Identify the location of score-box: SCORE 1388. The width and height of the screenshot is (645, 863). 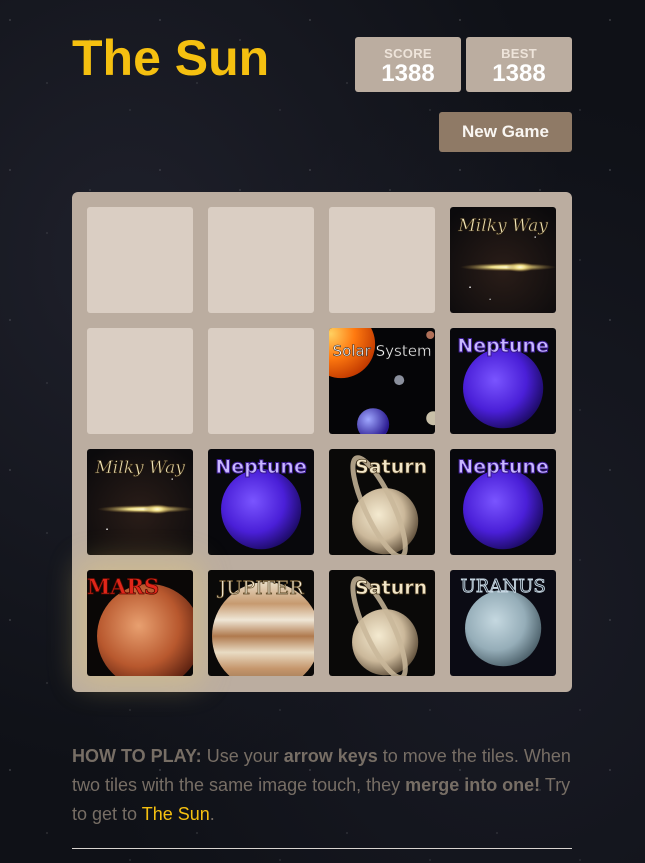
(408, 64).